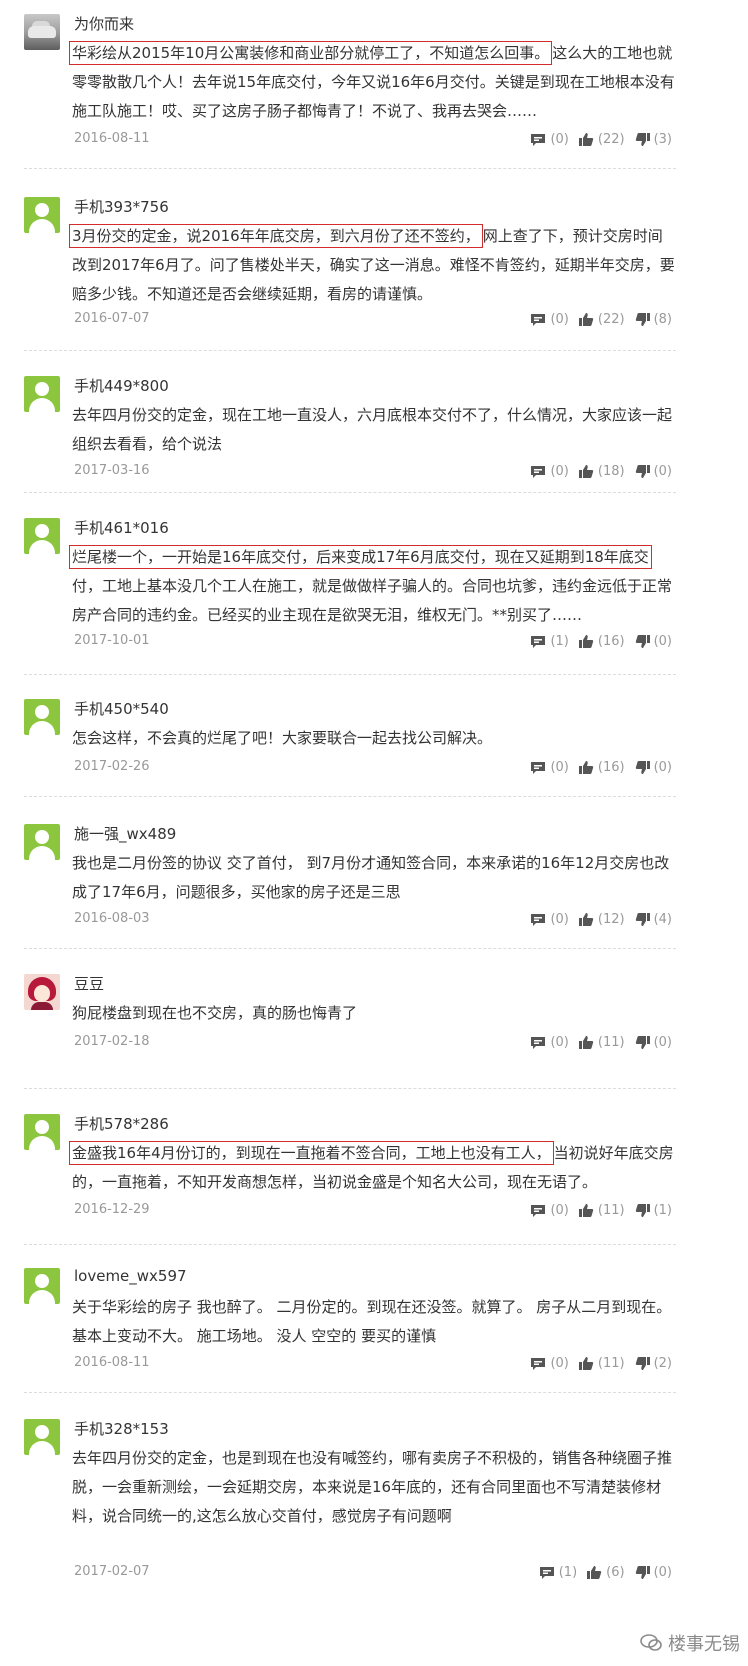 This screenshot has height=1666, width=748. Describe the element at coordinates (112, 766) in the screenshot. I see `comment-date: 2017-02-26` at that location.